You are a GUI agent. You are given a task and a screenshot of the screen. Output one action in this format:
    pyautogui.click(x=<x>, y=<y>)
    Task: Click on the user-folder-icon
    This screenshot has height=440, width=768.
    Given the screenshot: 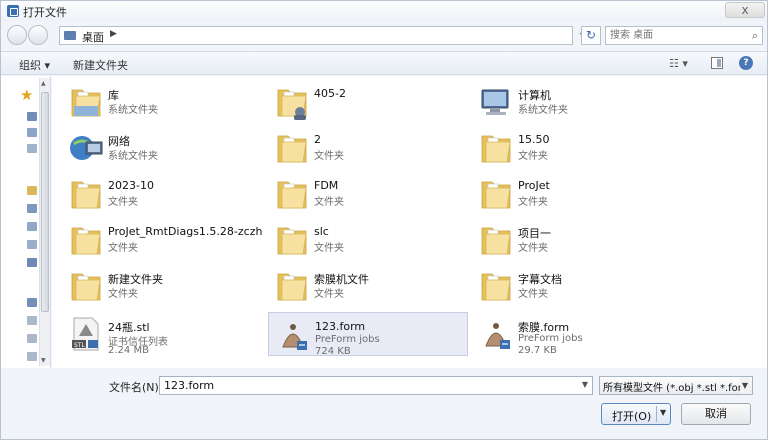 What is the action you would take?
    pyautogui.click(x=292, y=102)
    